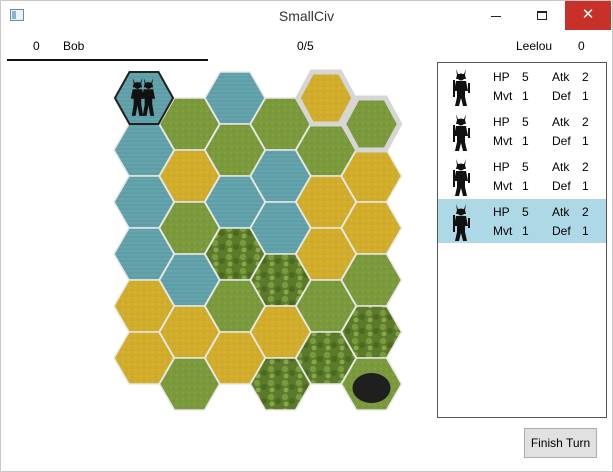  Describe the element at coordinates (560, 443) in the screenshot. I see `finish-turn-button: Finish Turn` at that location.